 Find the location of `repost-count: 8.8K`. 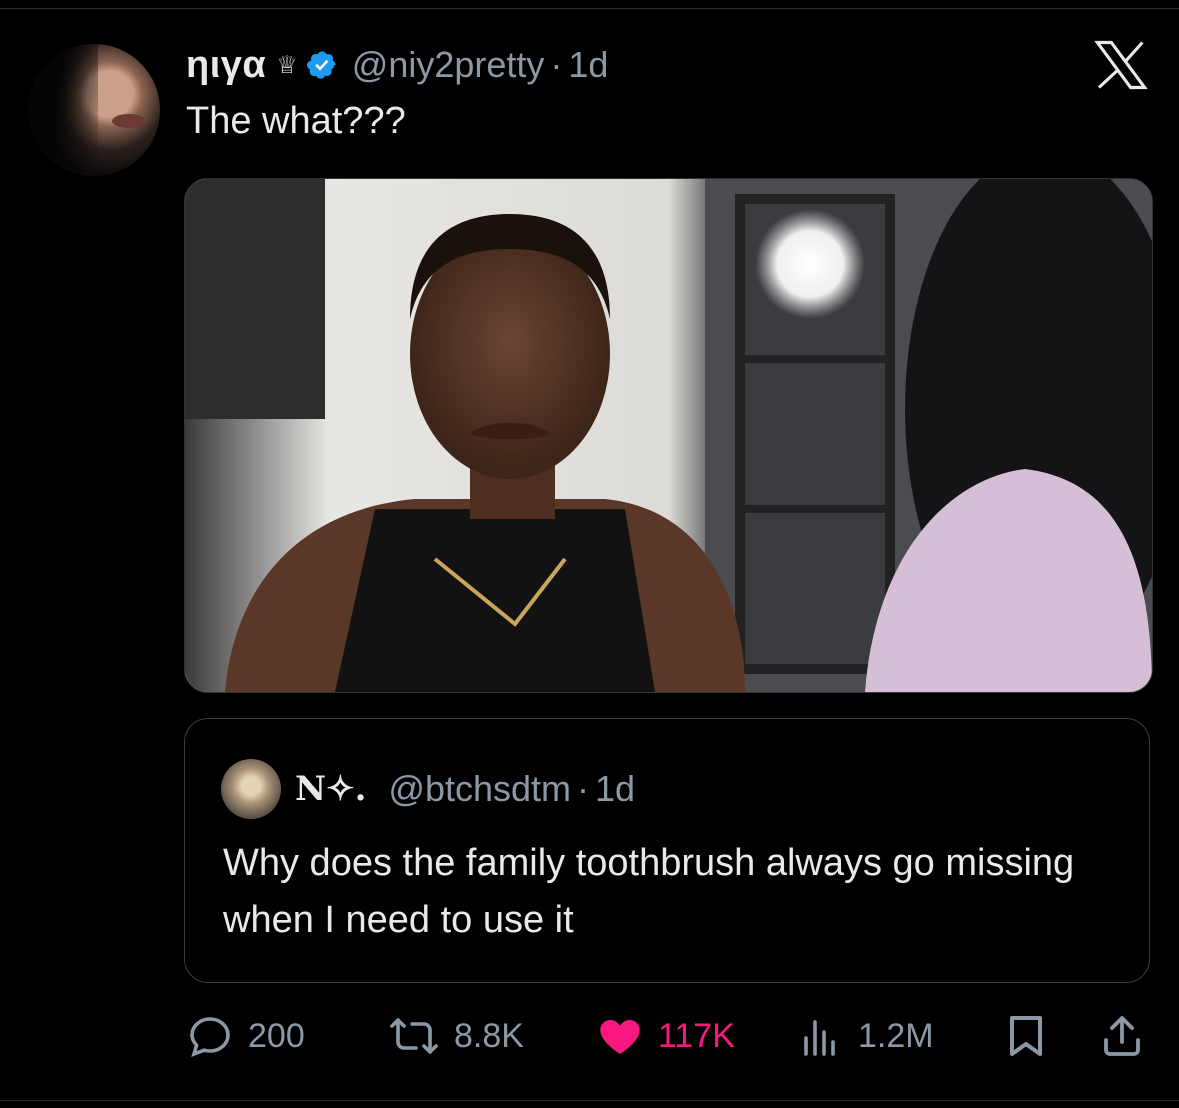

repost-count: 8.8K is located at coordinates (489, 1035).